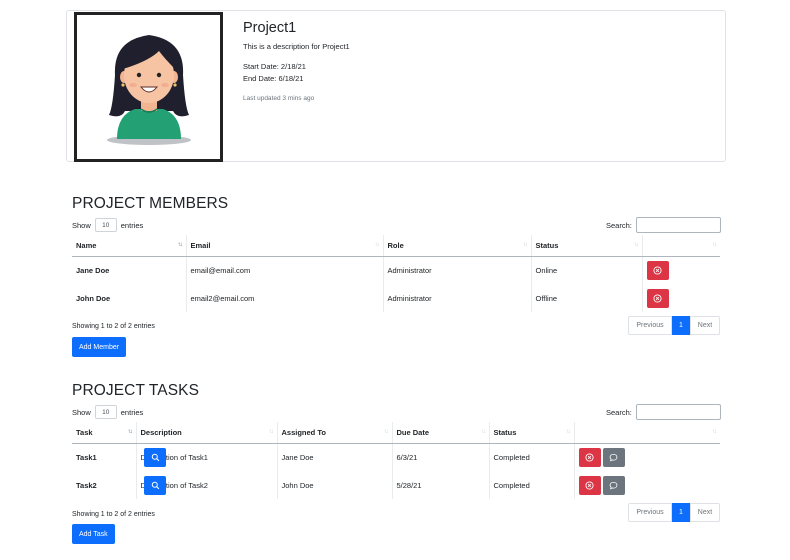 The image size is (790, 560). What do you see at coordinates (93, 534) in the screenshot?
I see `add-task-button: Add Task` at bounding box center [93, 534].